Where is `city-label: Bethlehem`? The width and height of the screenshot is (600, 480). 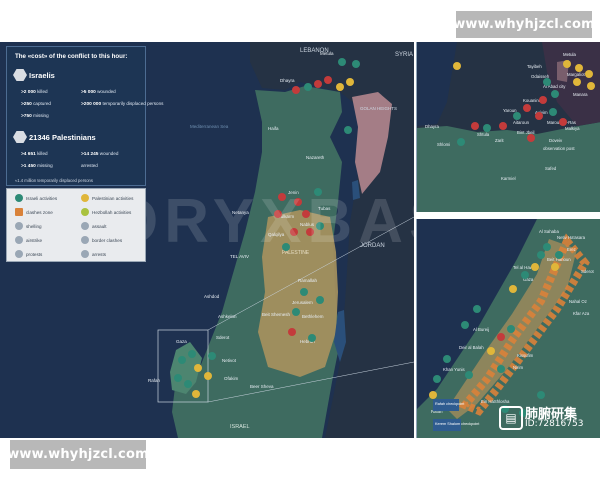 city-label: Bethlehem is located at coordinates (313, 316).